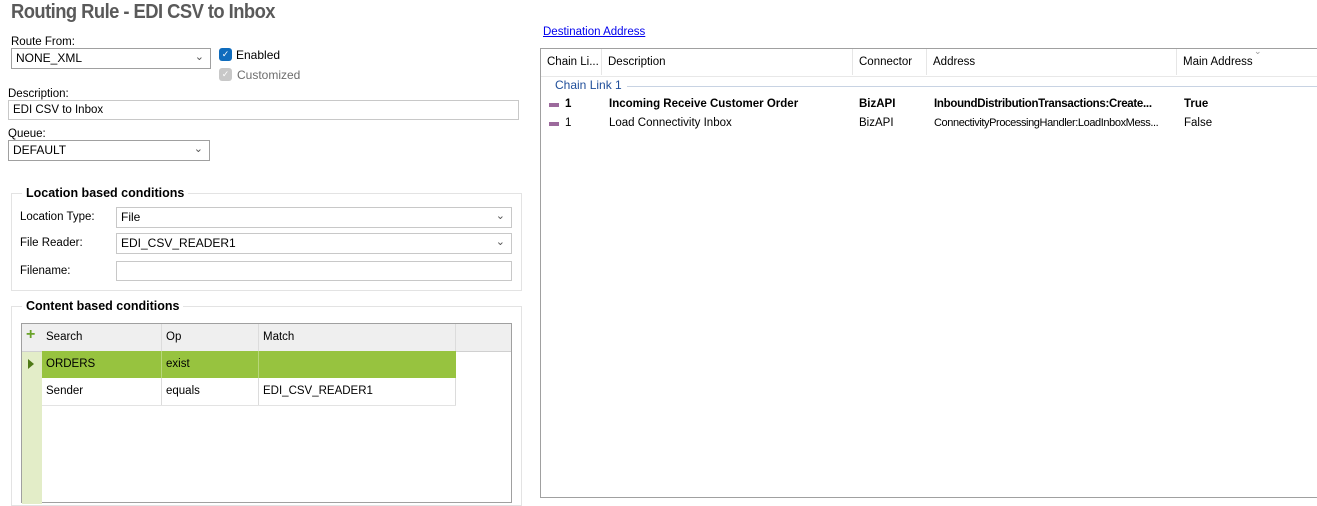 The width and height of the screenshot is (1317, 506). I want to click on filename-input, so click(314, 271).